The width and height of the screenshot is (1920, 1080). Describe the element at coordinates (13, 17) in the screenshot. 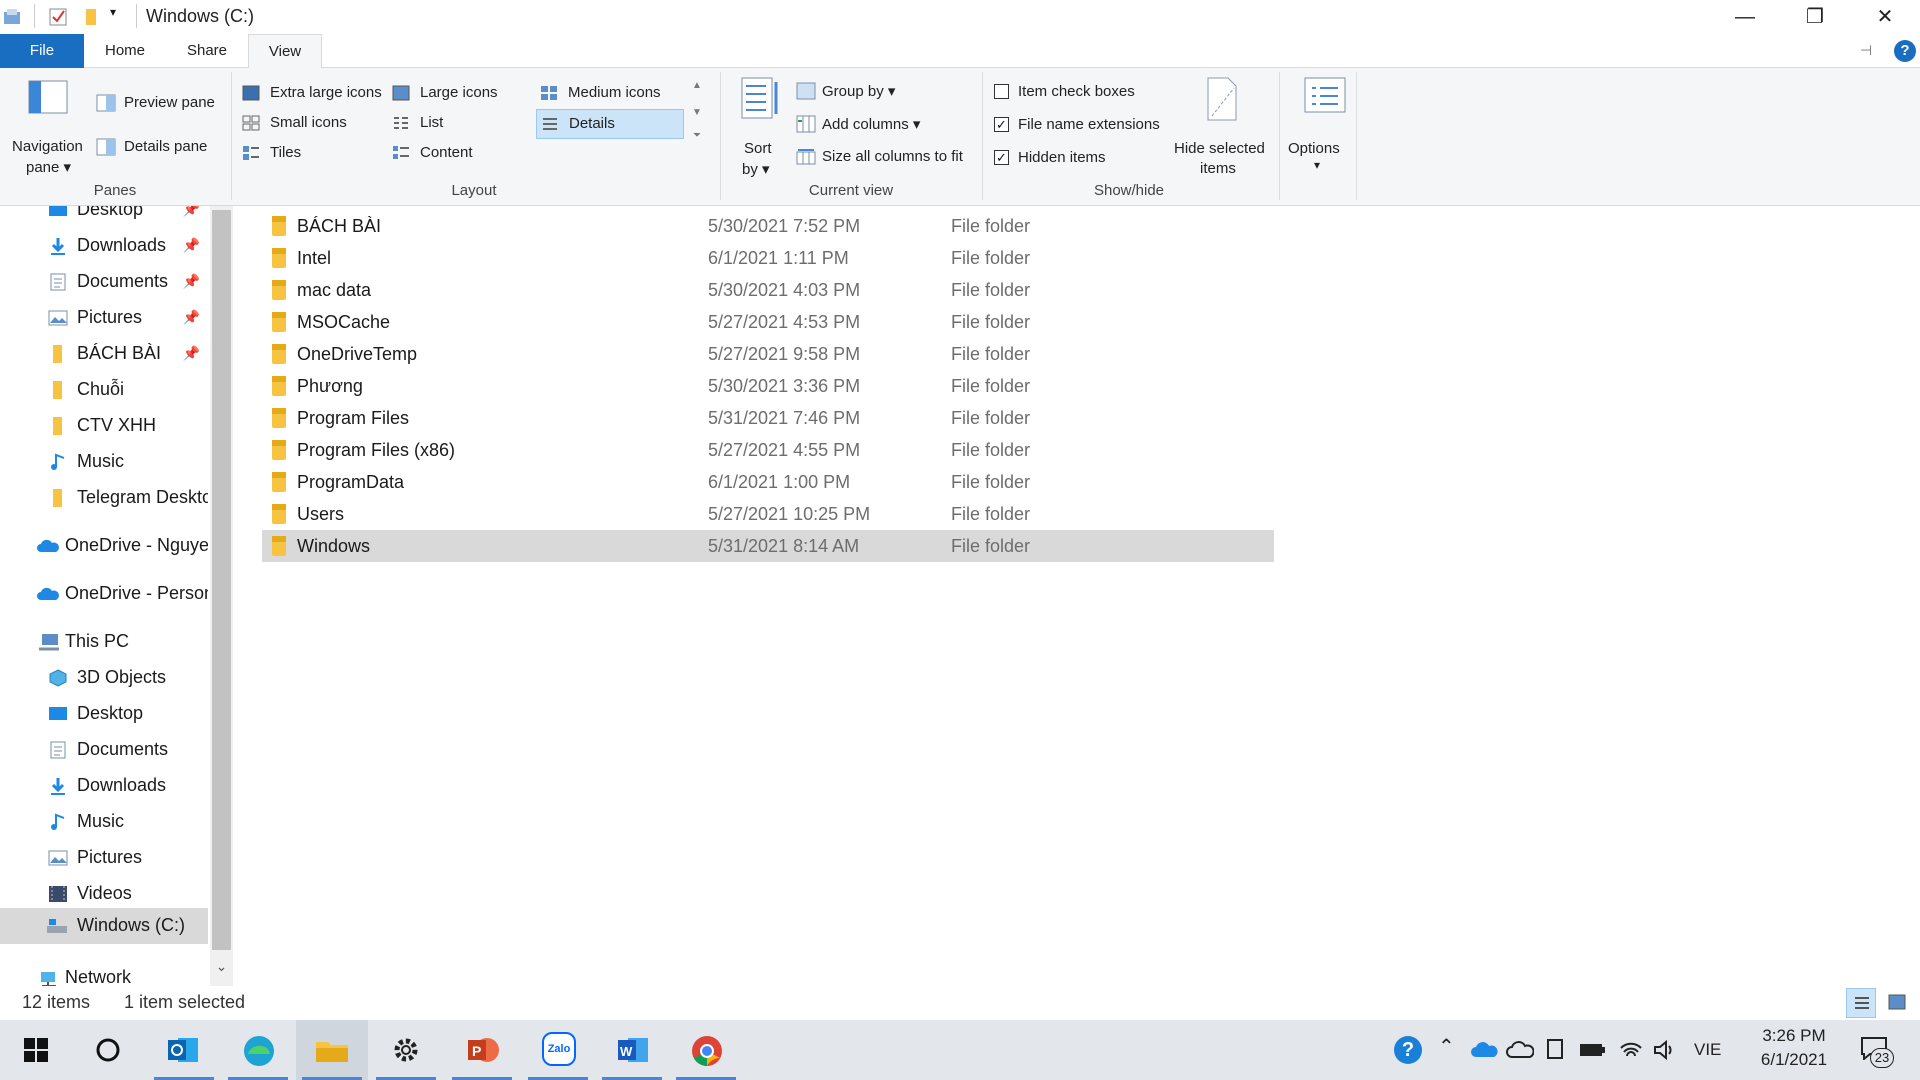

I see `explorer-app-icon` at that location.